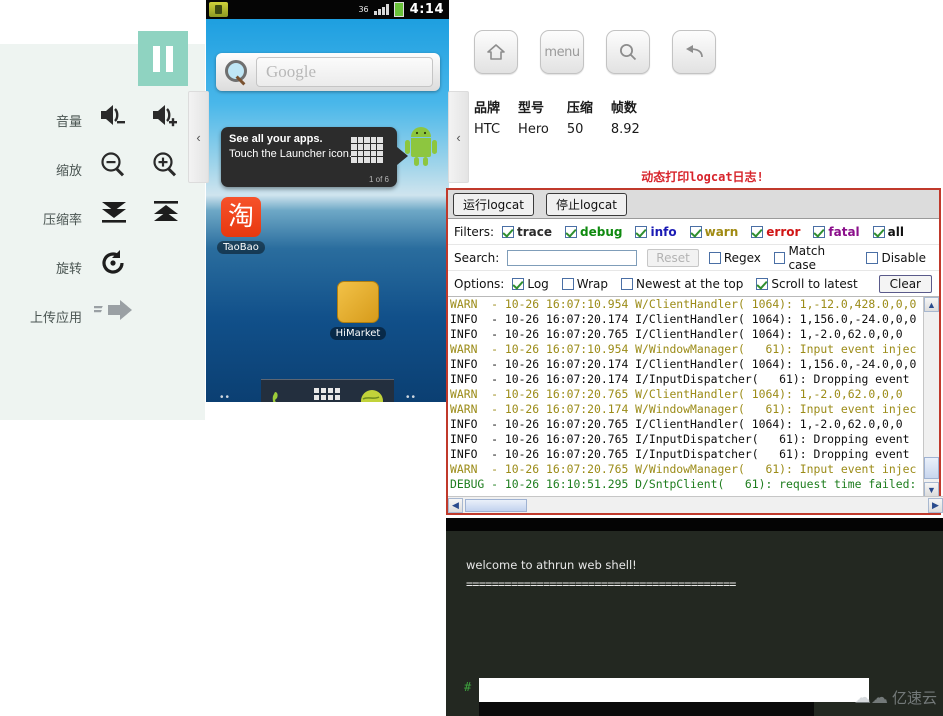  Describe the element at coordinates (673, 257) in the screenshot. I see `reset-button: Reset` at that location.